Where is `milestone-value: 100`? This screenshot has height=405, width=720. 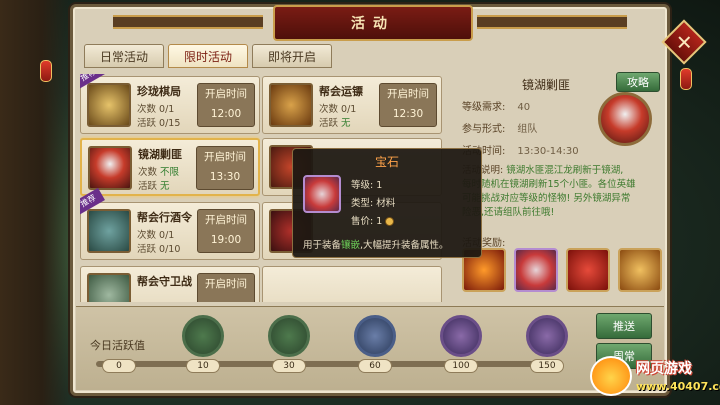
milestone-value: 100 is located at coordinates (461, 366).